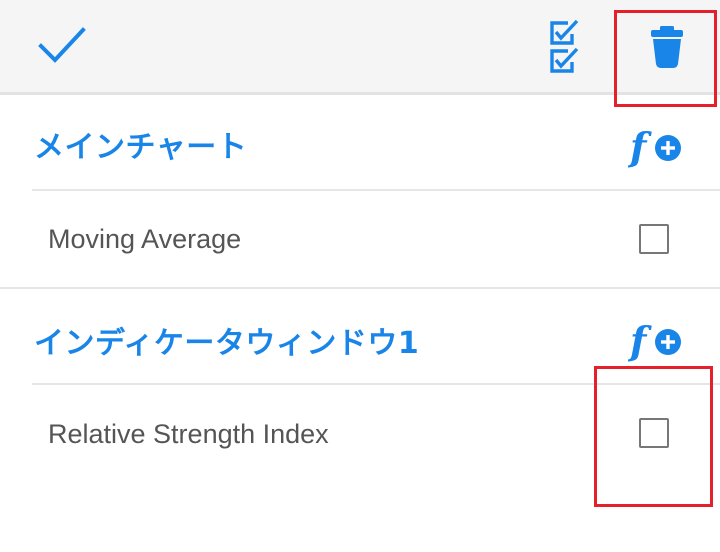  I want to click on checkmark-icon, so click(62, 45).